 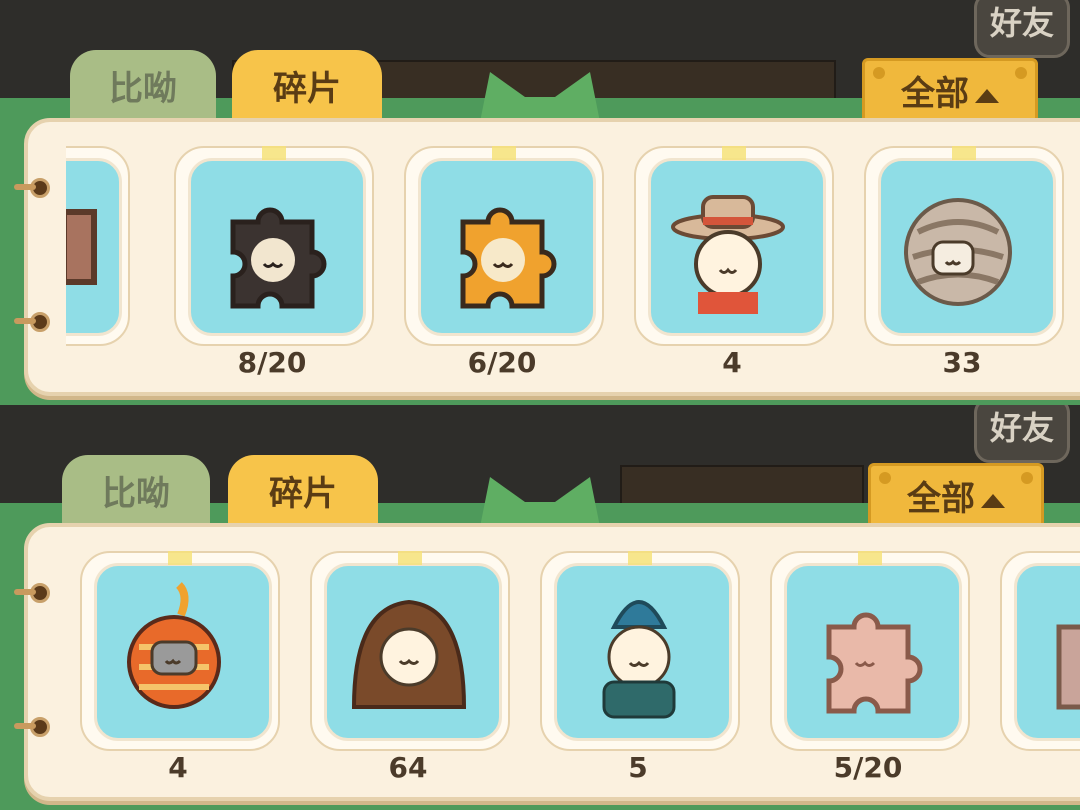 I want to click on item-count: 5, so click(x=638, y=766).